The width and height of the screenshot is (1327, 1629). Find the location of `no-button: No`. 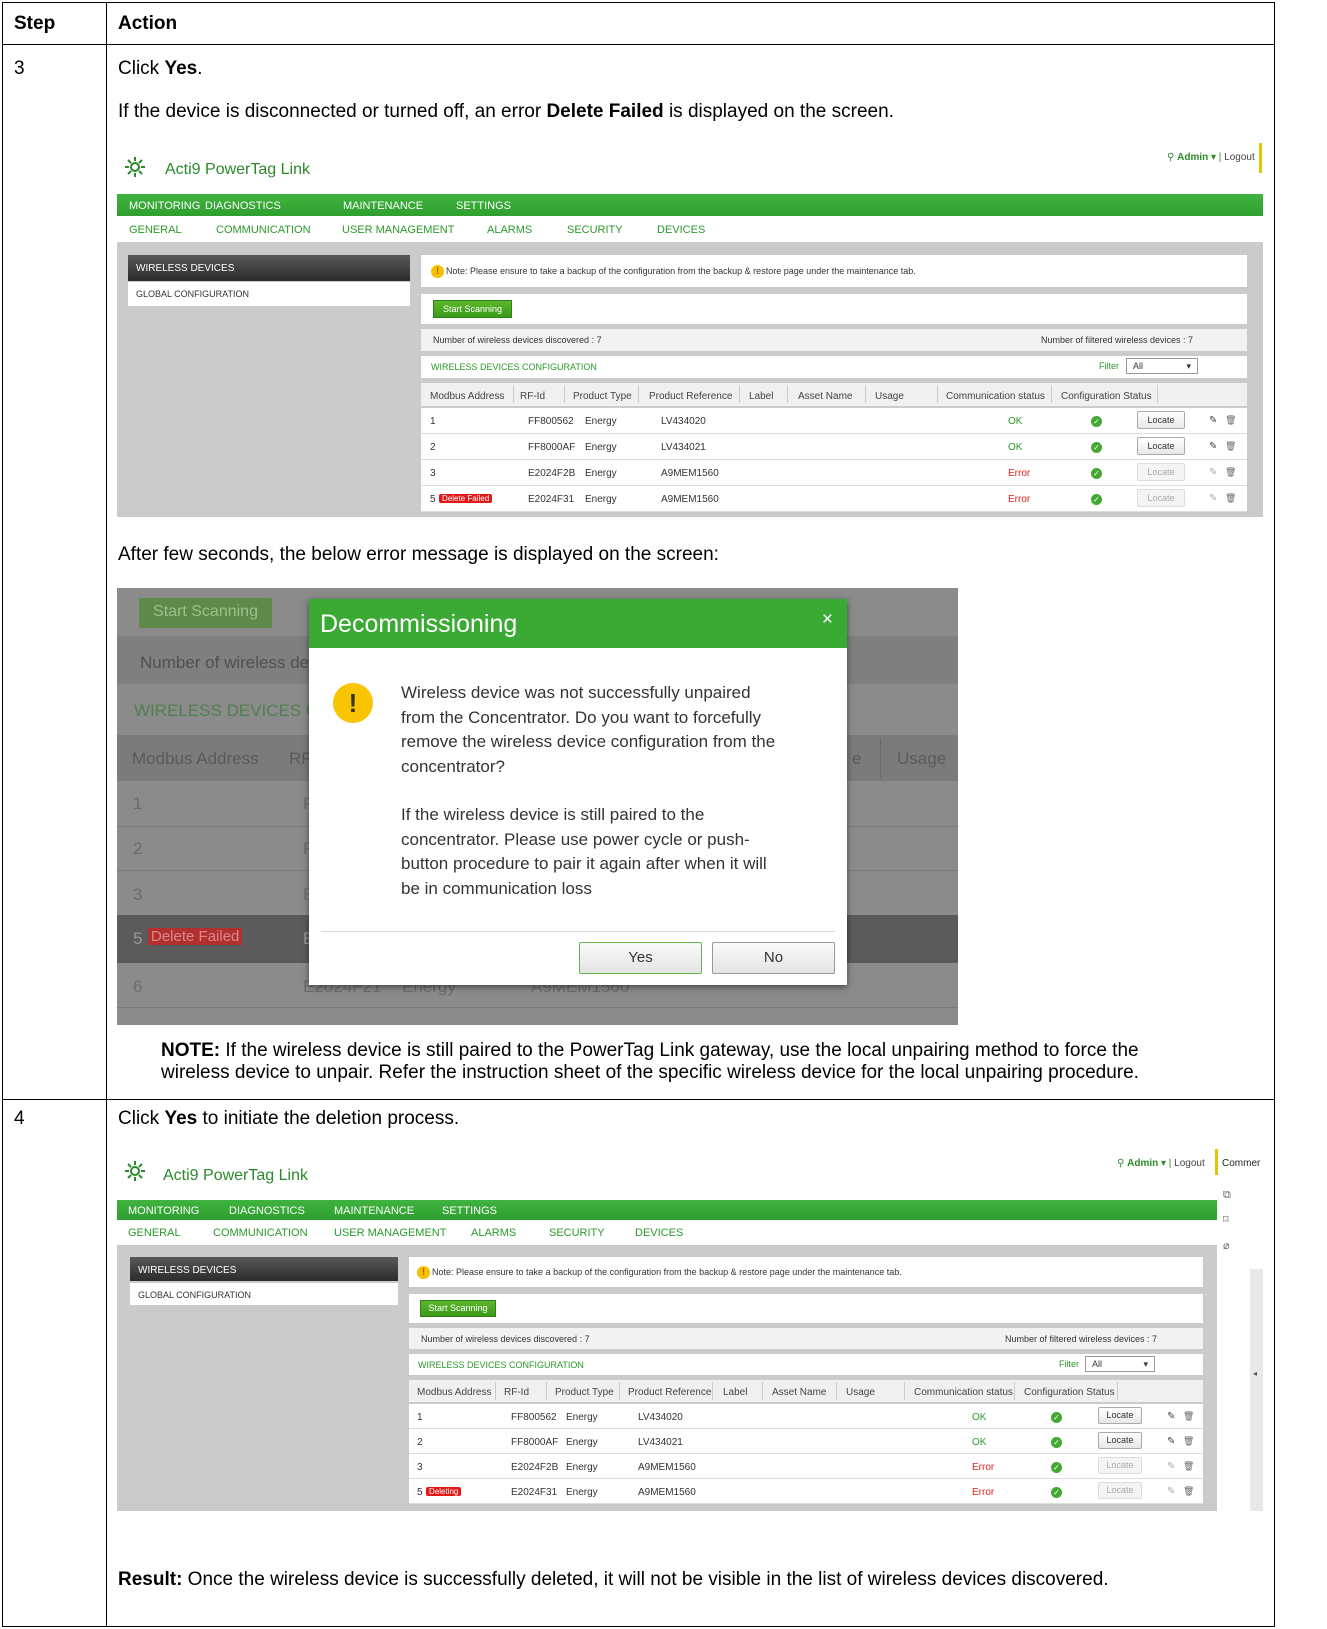

no-button: No is located at coordinates (773, 958).